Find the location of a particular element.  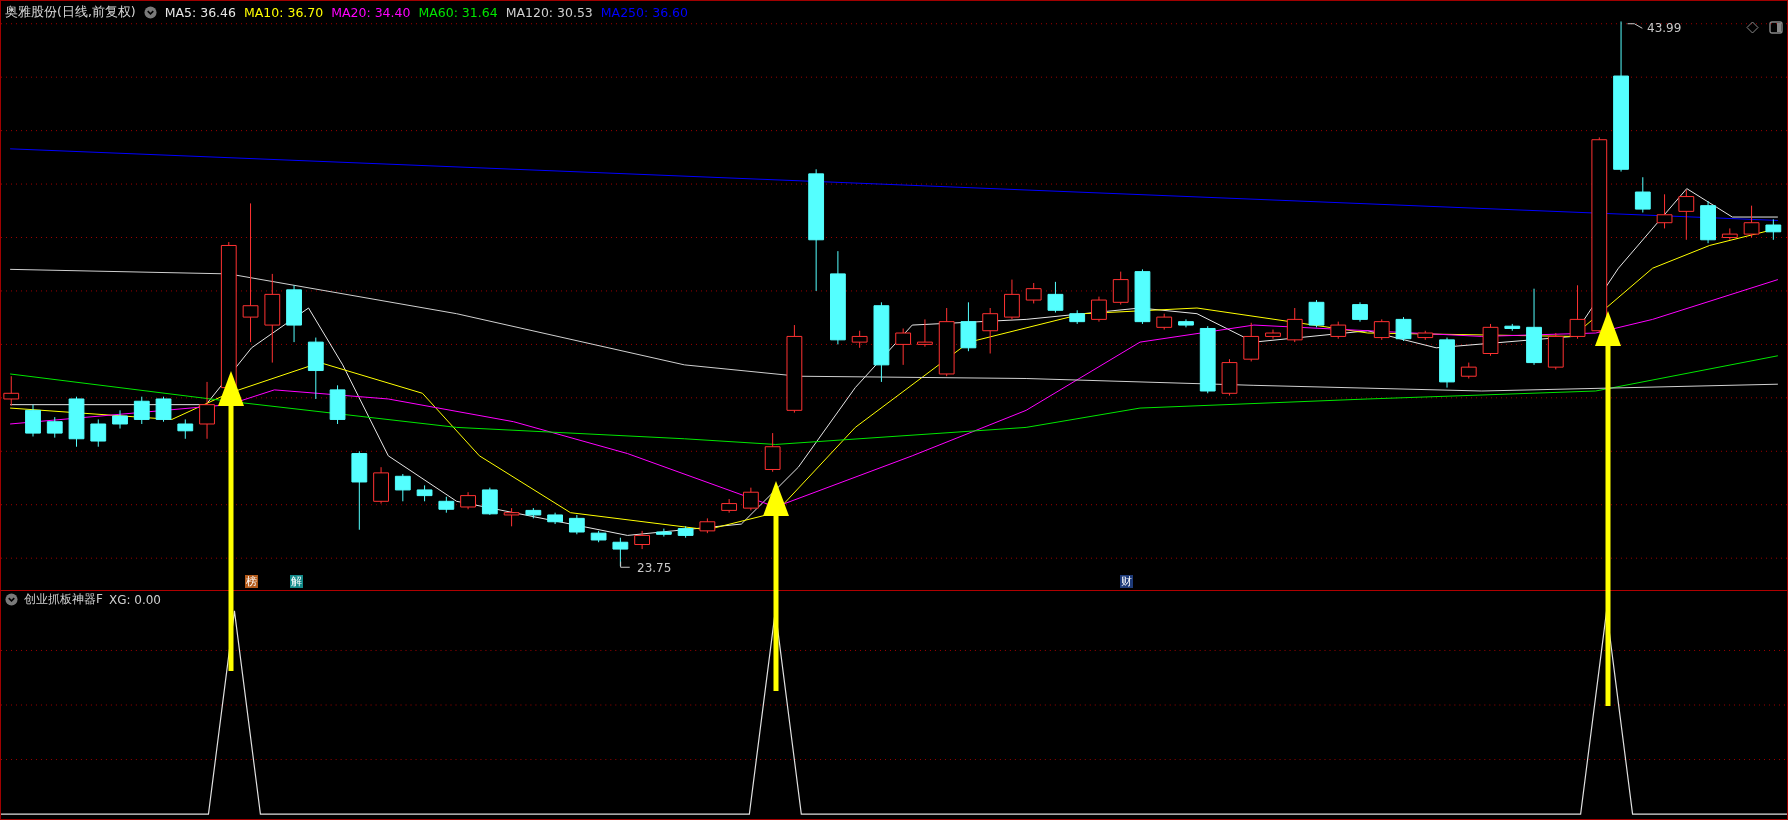

moving-average-label: MA60: 31.64 is located at coordinates (458, 12).